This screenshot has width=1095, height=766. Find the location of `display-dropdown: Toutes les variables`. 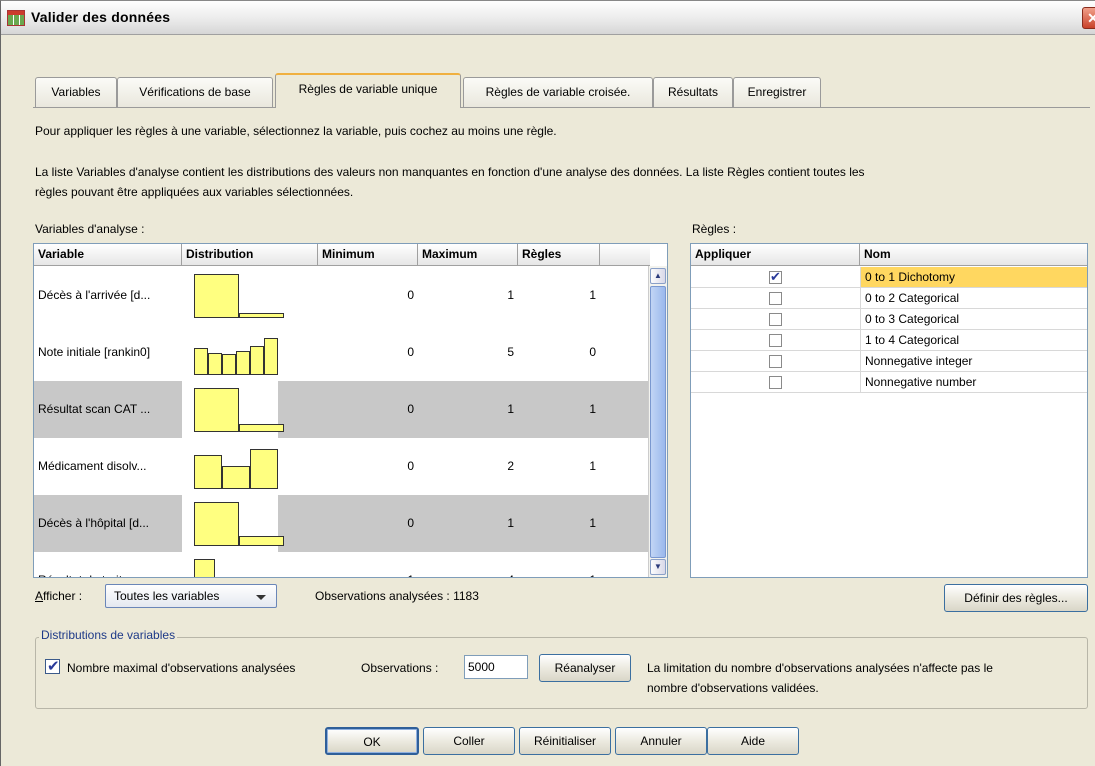

display-dropdown: Toutes les variables is located at coordinates (191, 596).